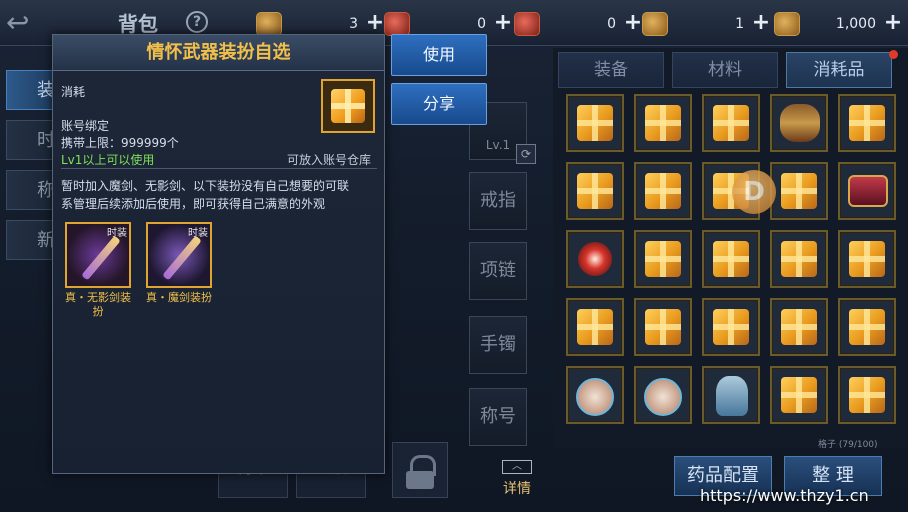 Image resolution: width=908 pixels, height=512 pixels. What do you see at coordinates (197, 22) in the screenshot?
I see `help-icon: ?` at bounding box center [197, 22].